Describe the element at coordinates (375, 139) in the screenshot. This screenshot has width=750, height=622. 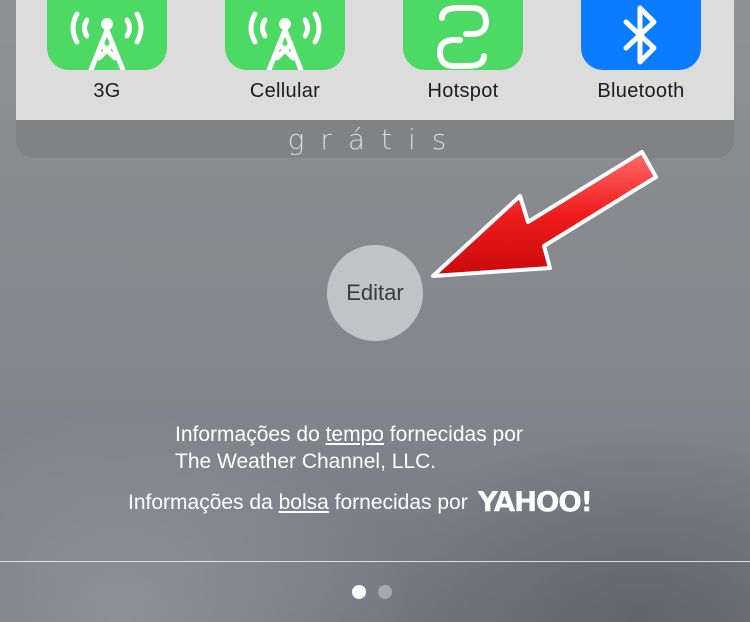
I see `widget-footer-text: grátis` at that location.